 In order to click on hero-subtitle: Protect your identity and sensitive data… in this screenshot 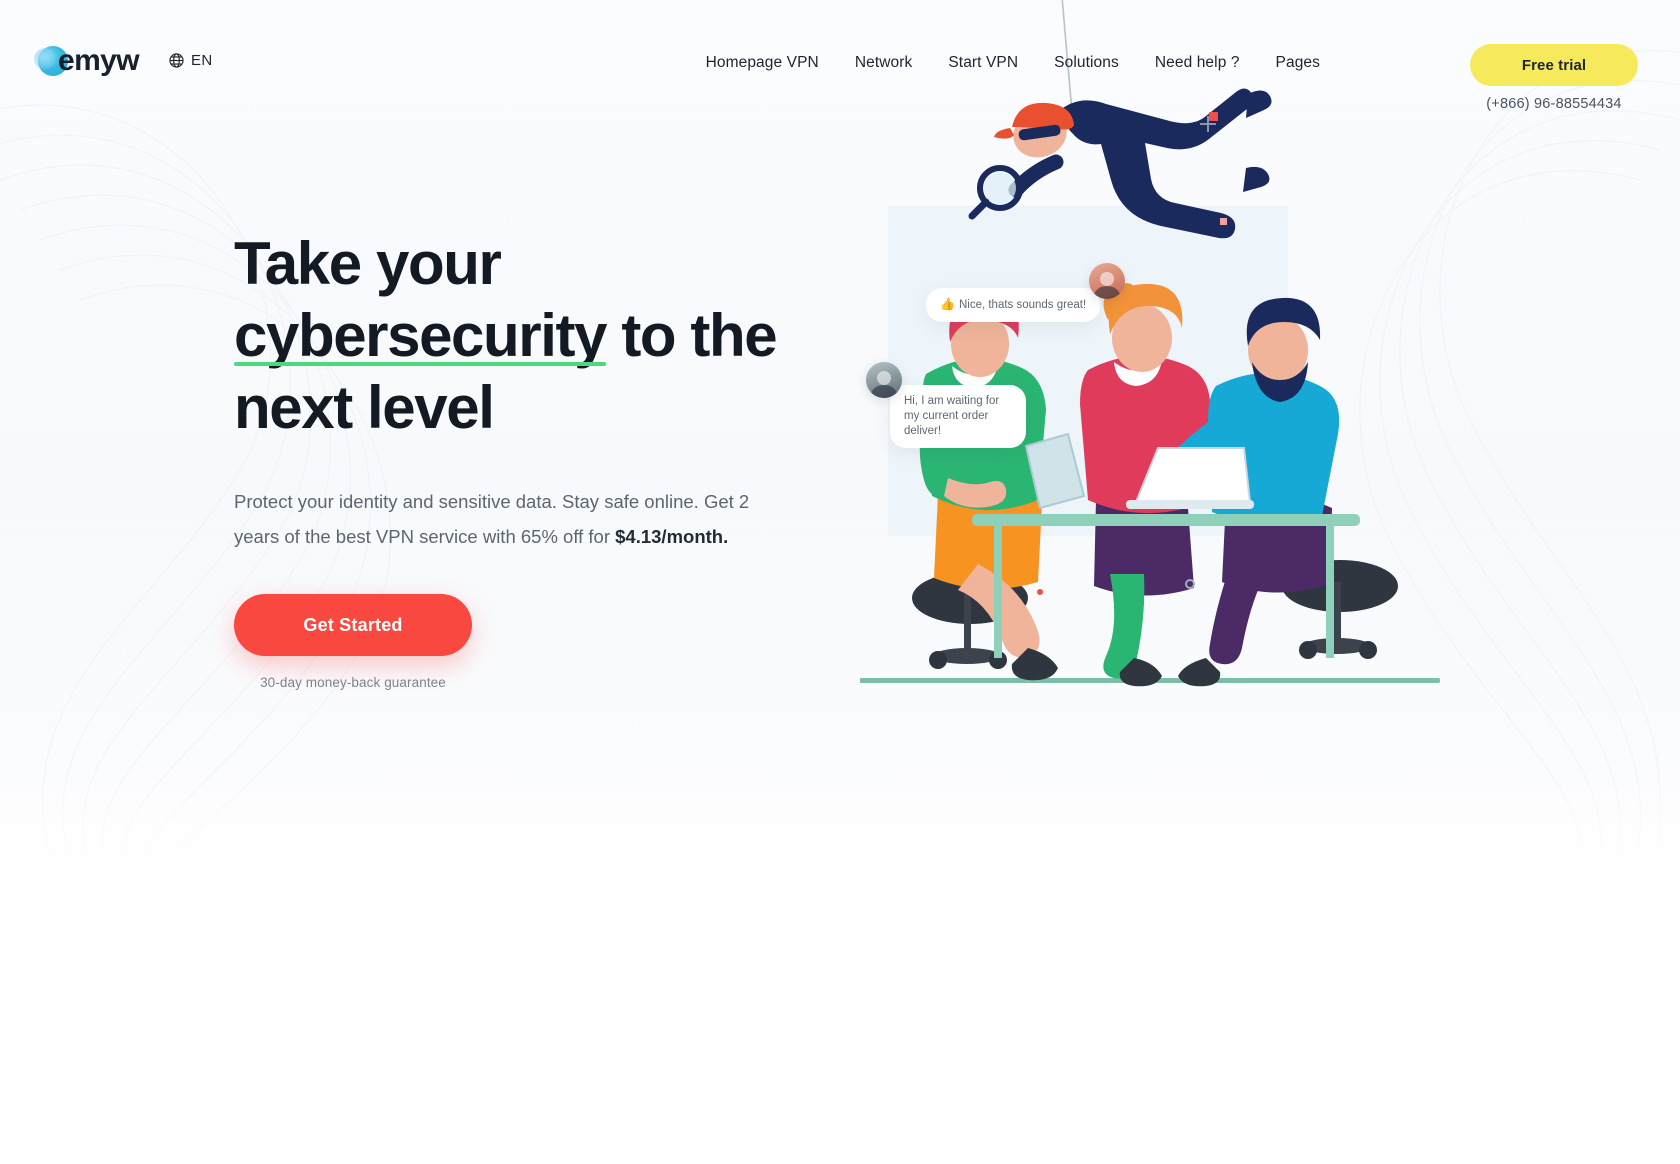, I will do `click(499, 519)`.